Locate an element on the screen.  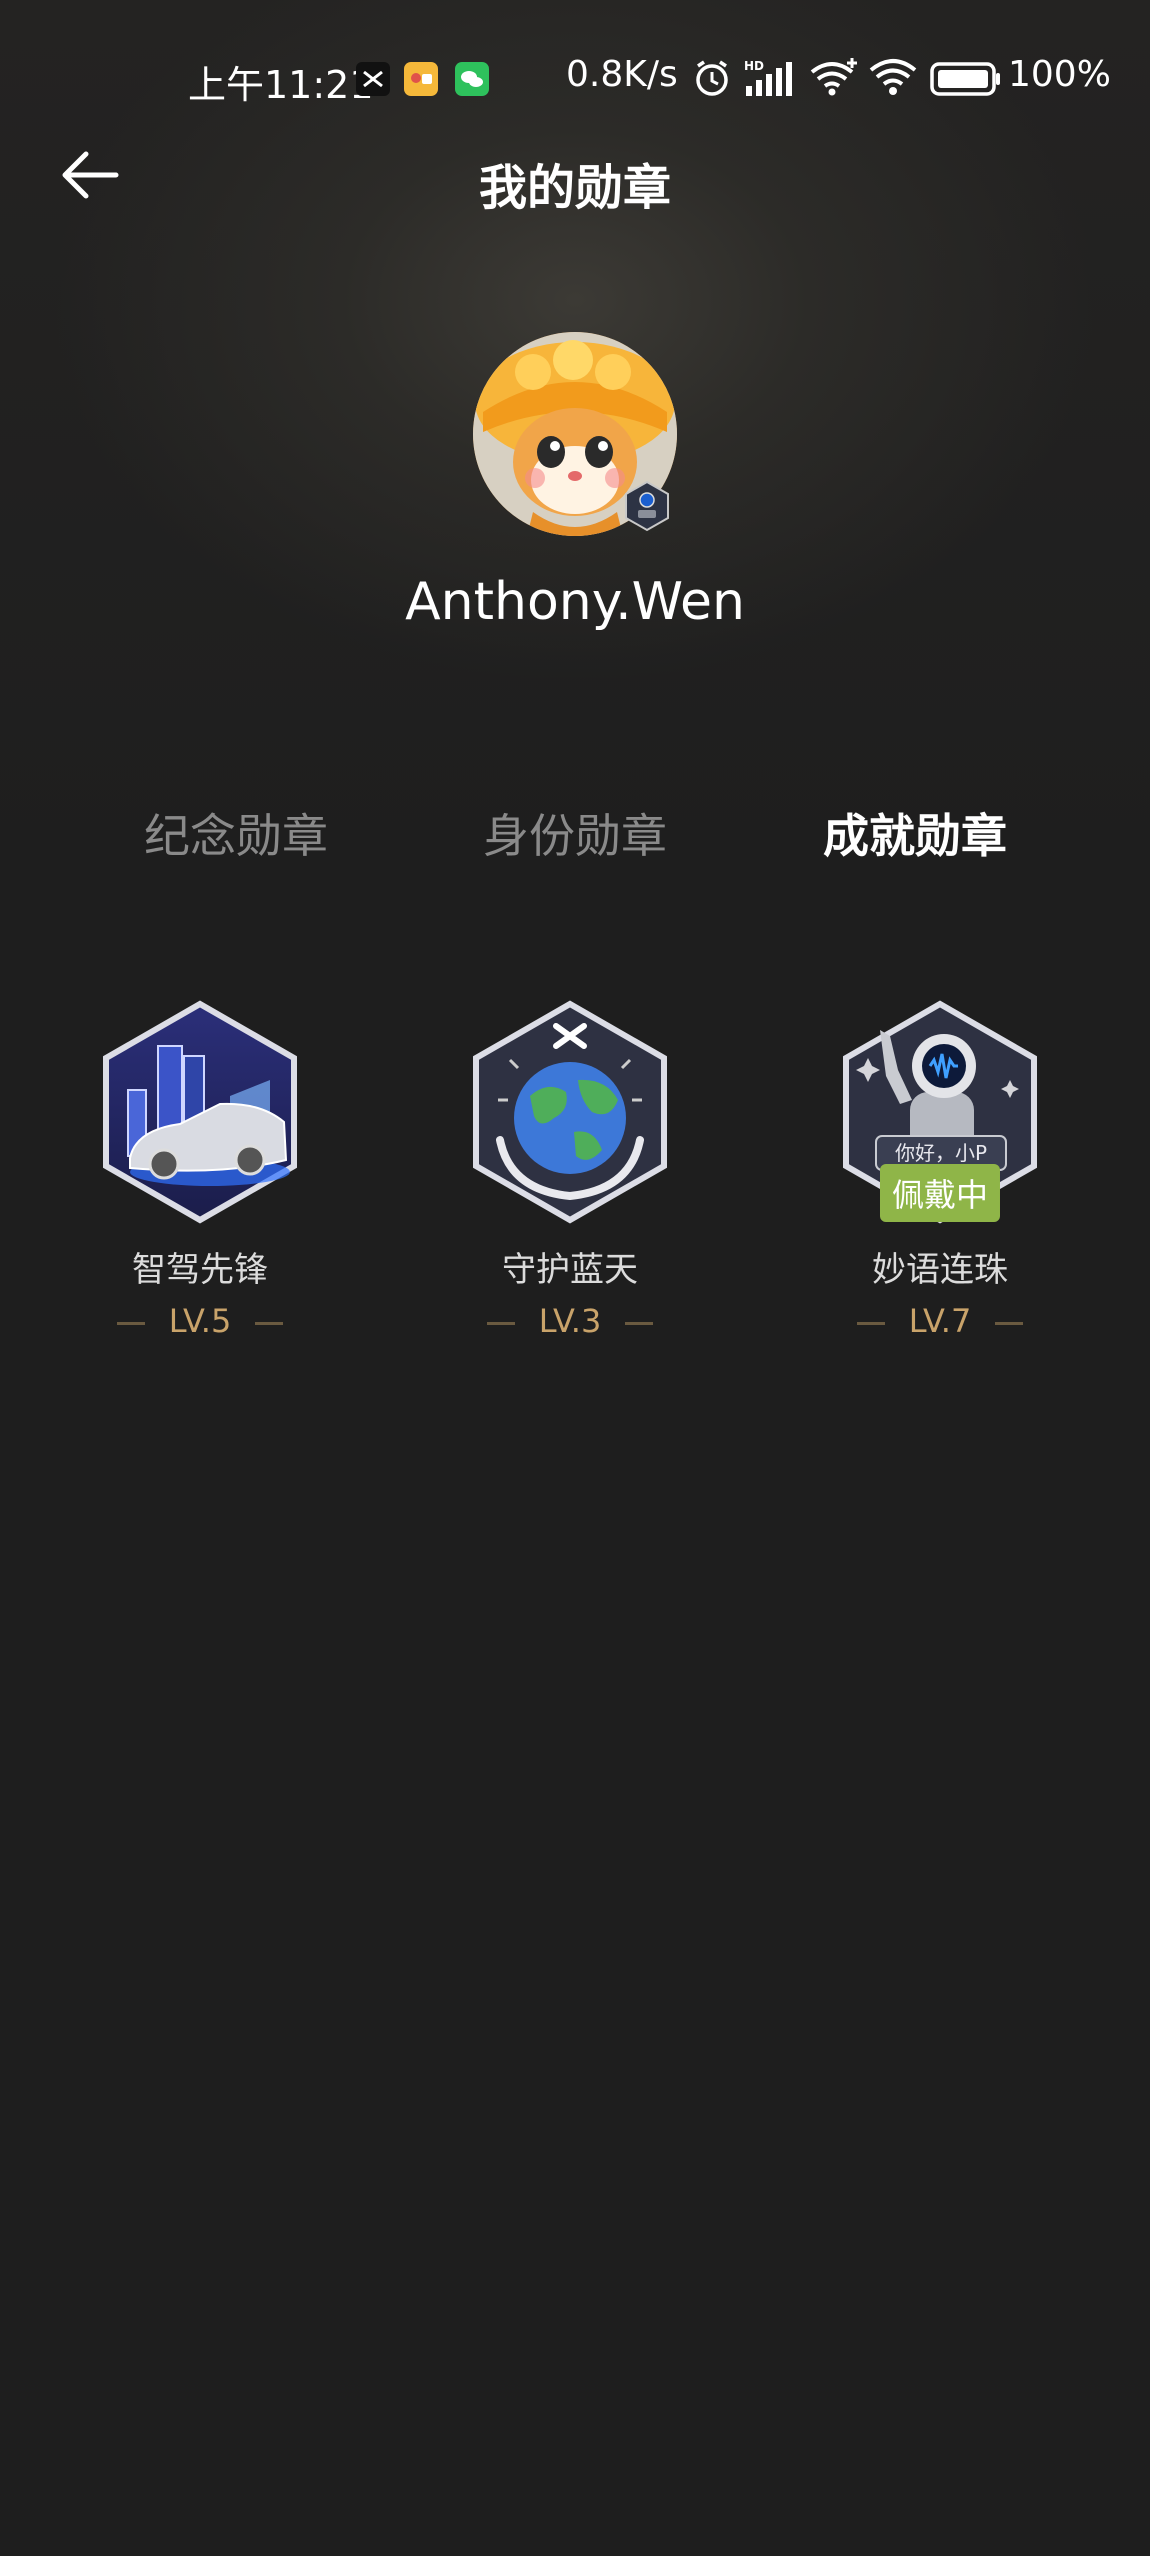
battery-level: 100% is located at coordinates (1059, 74).